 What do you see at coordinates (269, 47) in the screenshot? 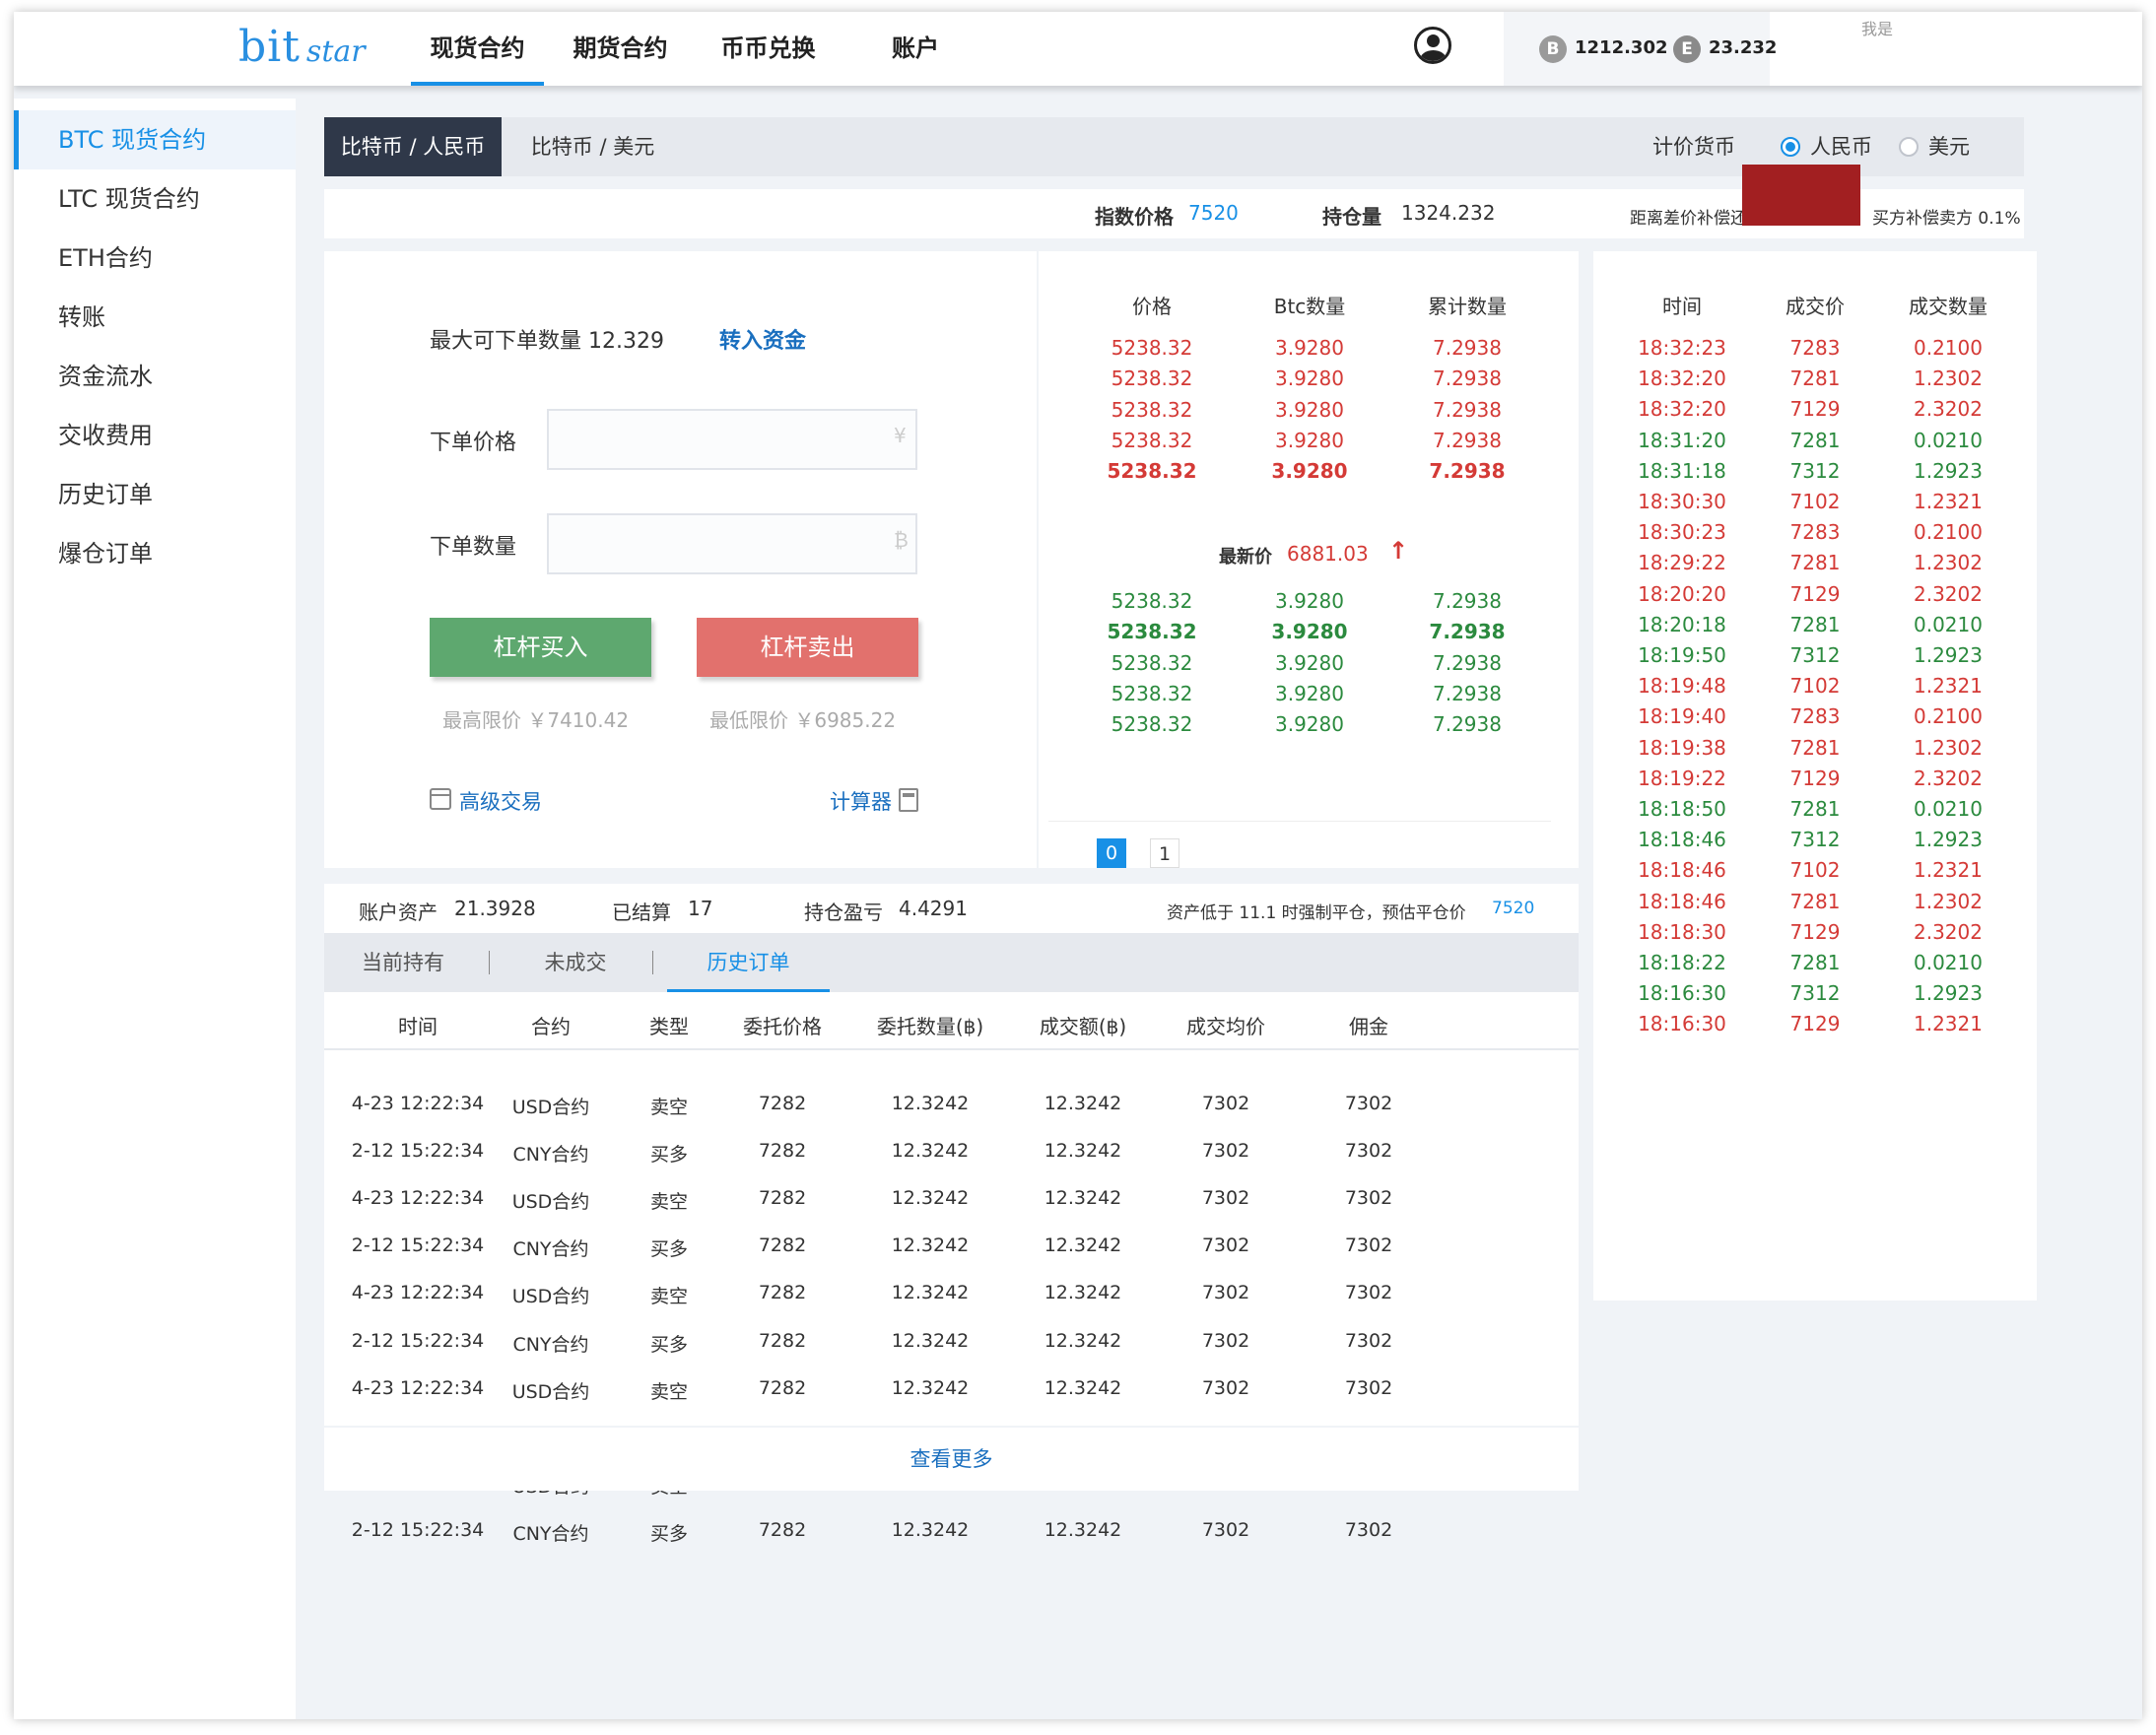
I see `logo-text: bit` at bounding box center [269, 47].